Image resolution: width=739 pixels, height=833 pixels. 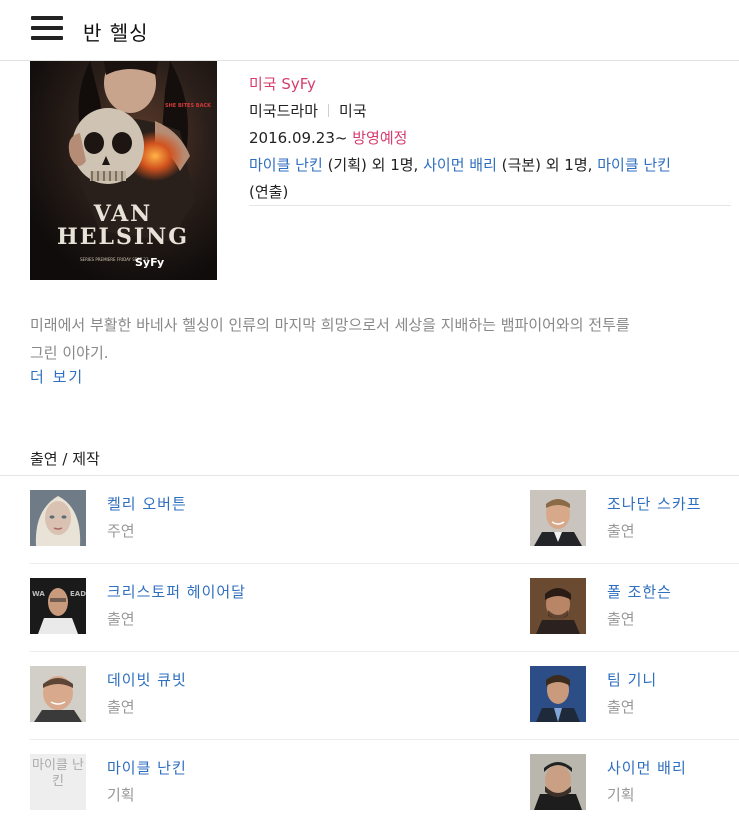 I want to click on synopsis-line2: 그린 이야기., so click(x=69, y=353).